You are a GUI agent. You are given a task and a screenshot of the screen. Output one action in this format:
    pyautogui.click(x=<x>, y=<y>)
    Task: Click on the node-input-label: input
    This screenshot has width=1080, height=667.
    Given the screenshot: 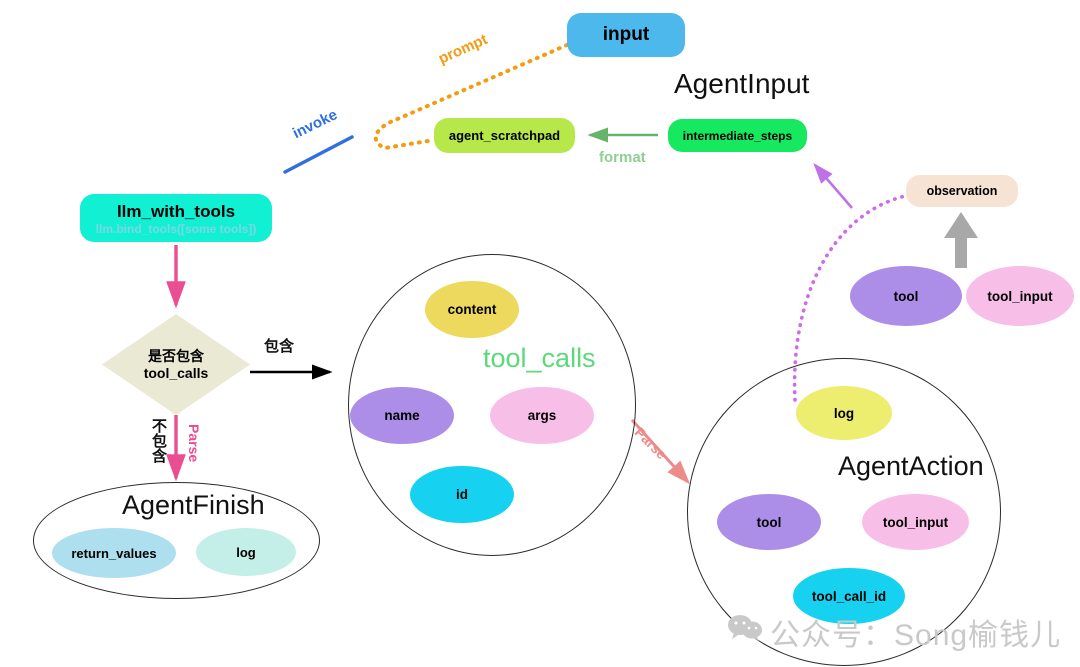 What is the action you would take?
    pyautogui.click(x=626, y=34)
    